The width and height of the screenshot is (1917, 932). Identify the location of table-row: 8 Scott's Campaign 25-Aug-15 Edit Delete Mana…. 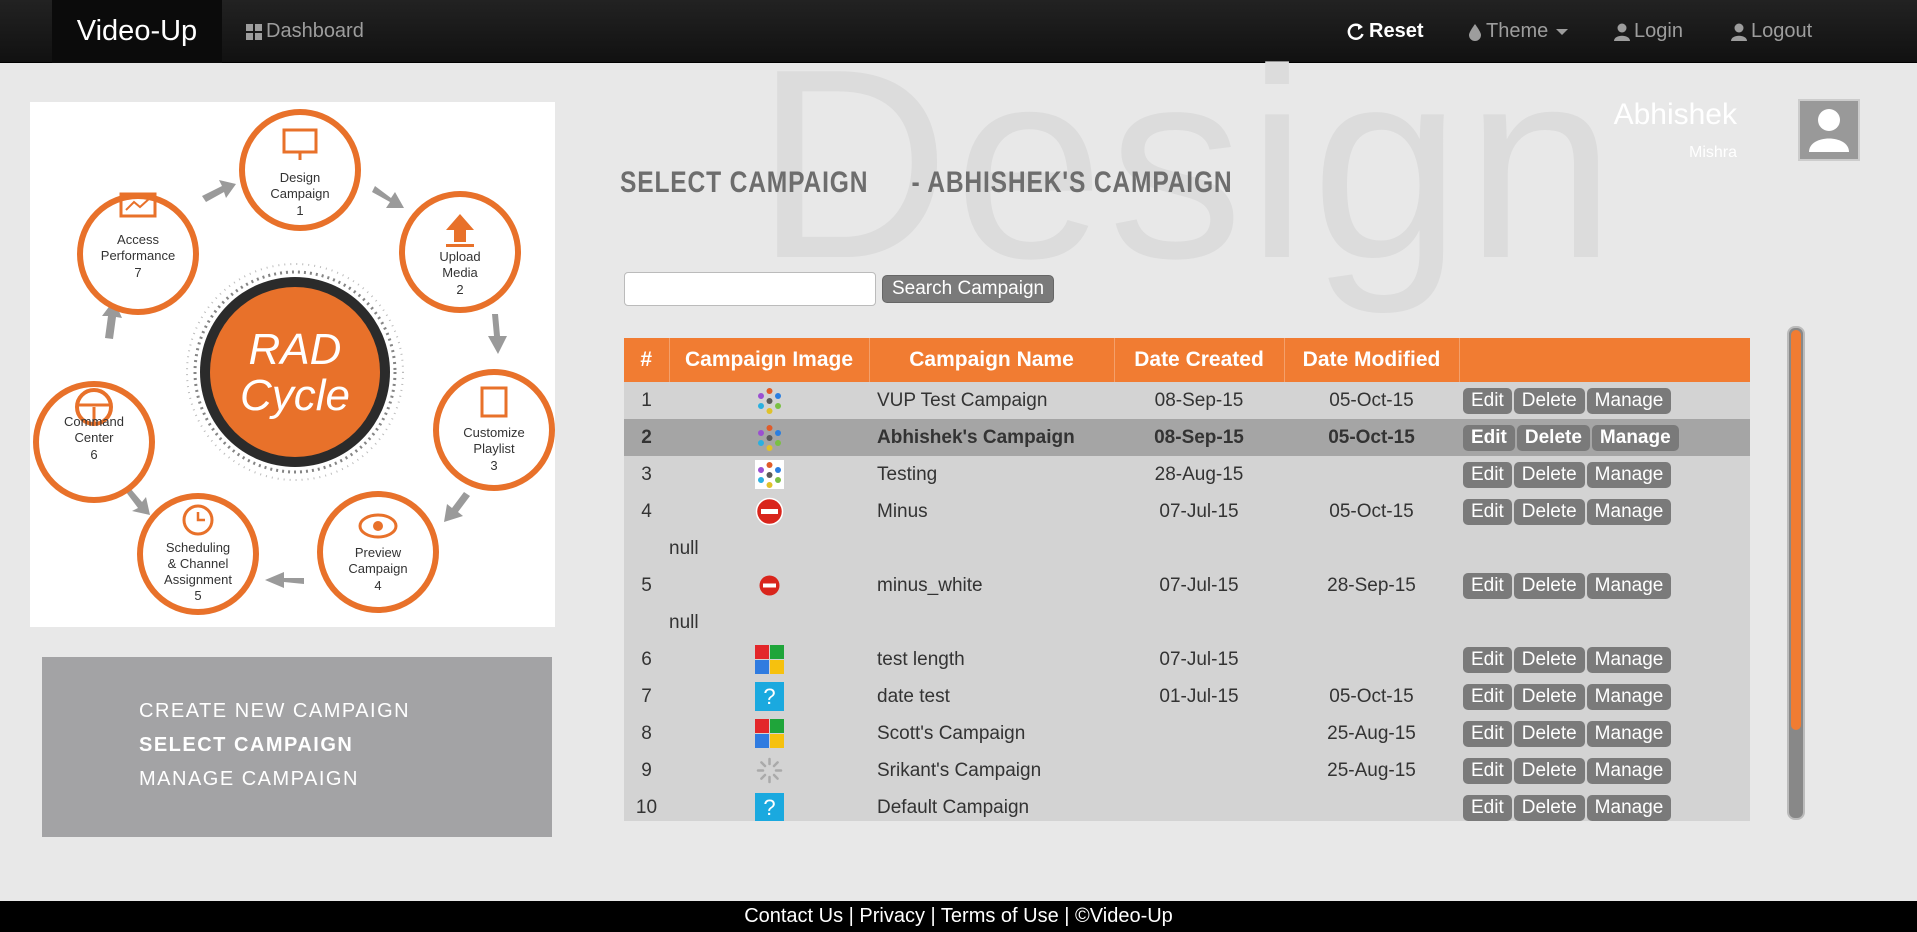
(1187, 733).